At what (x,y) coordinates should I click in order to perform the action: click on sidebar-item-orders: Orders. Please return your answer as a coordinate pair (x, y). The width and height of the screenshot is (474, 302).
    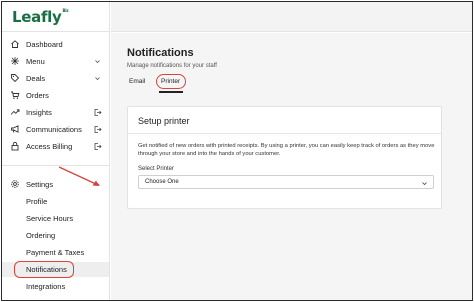
    Looking at the image, I should click on (55, 95).